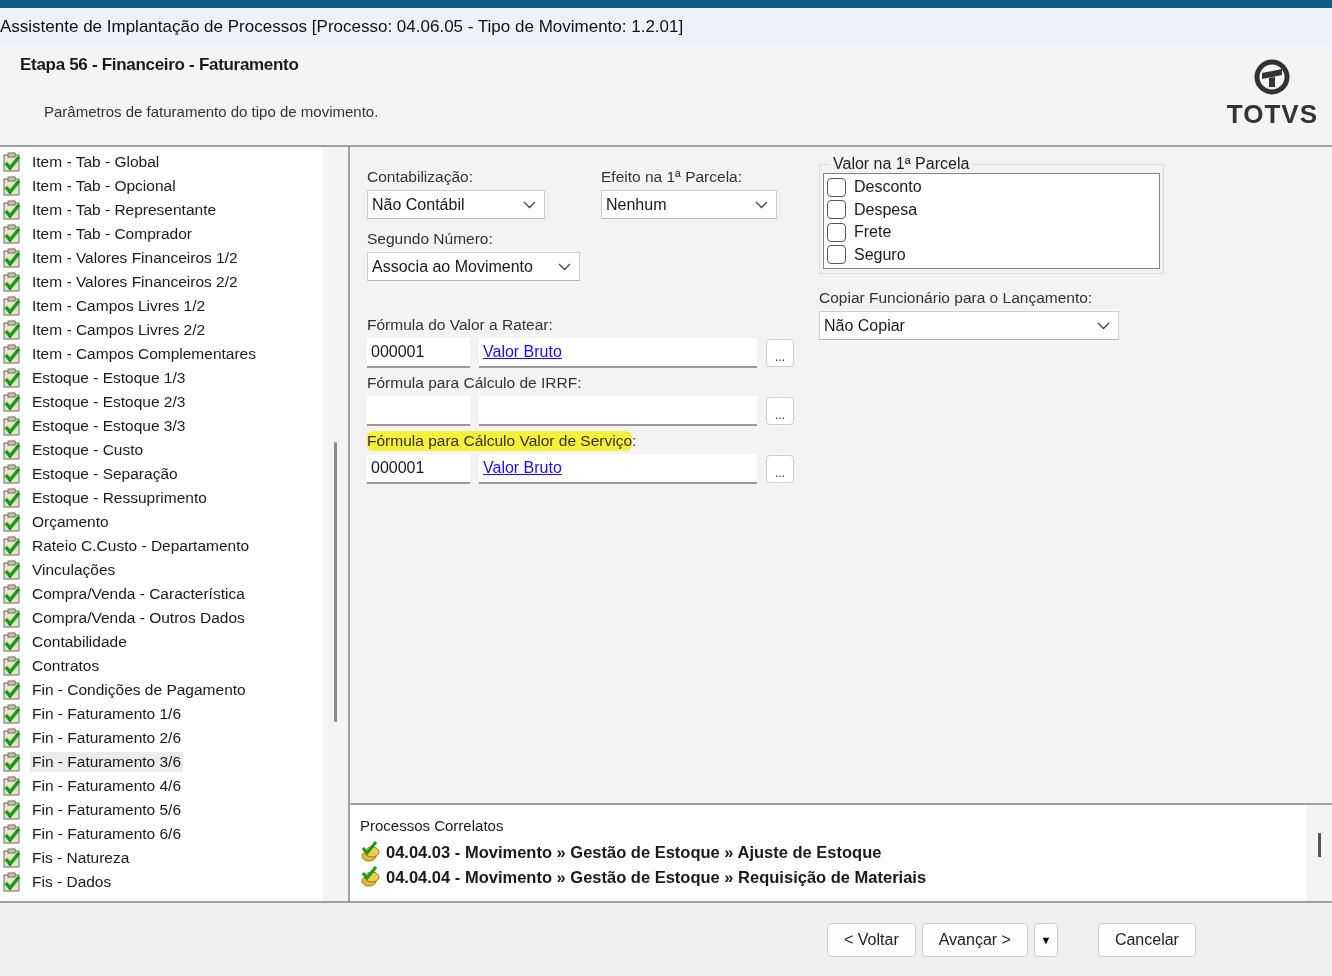 This screenshot has width=1332, height=976. What do you see at coordinates (430, 239) in the screenshot?
I see `field-label: Segundo Número:` at bounding box center [430, 239].